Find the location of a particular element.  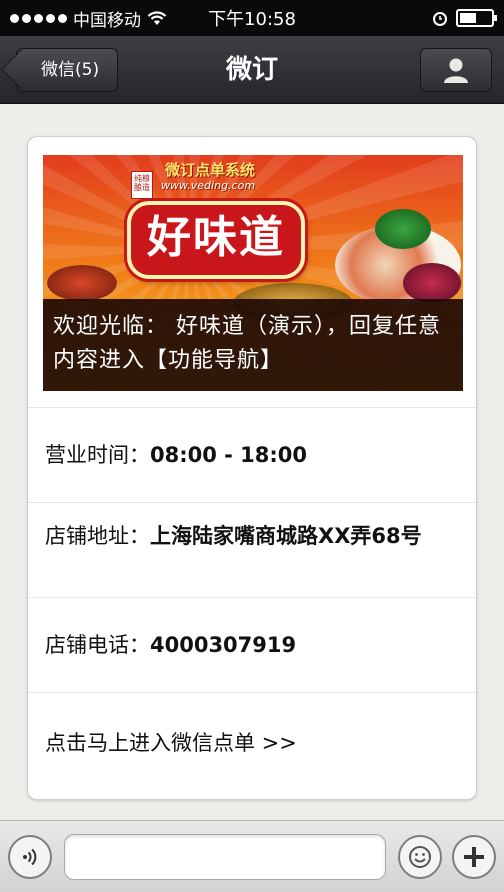

emoji-icon is located at coordinates (420, 857).